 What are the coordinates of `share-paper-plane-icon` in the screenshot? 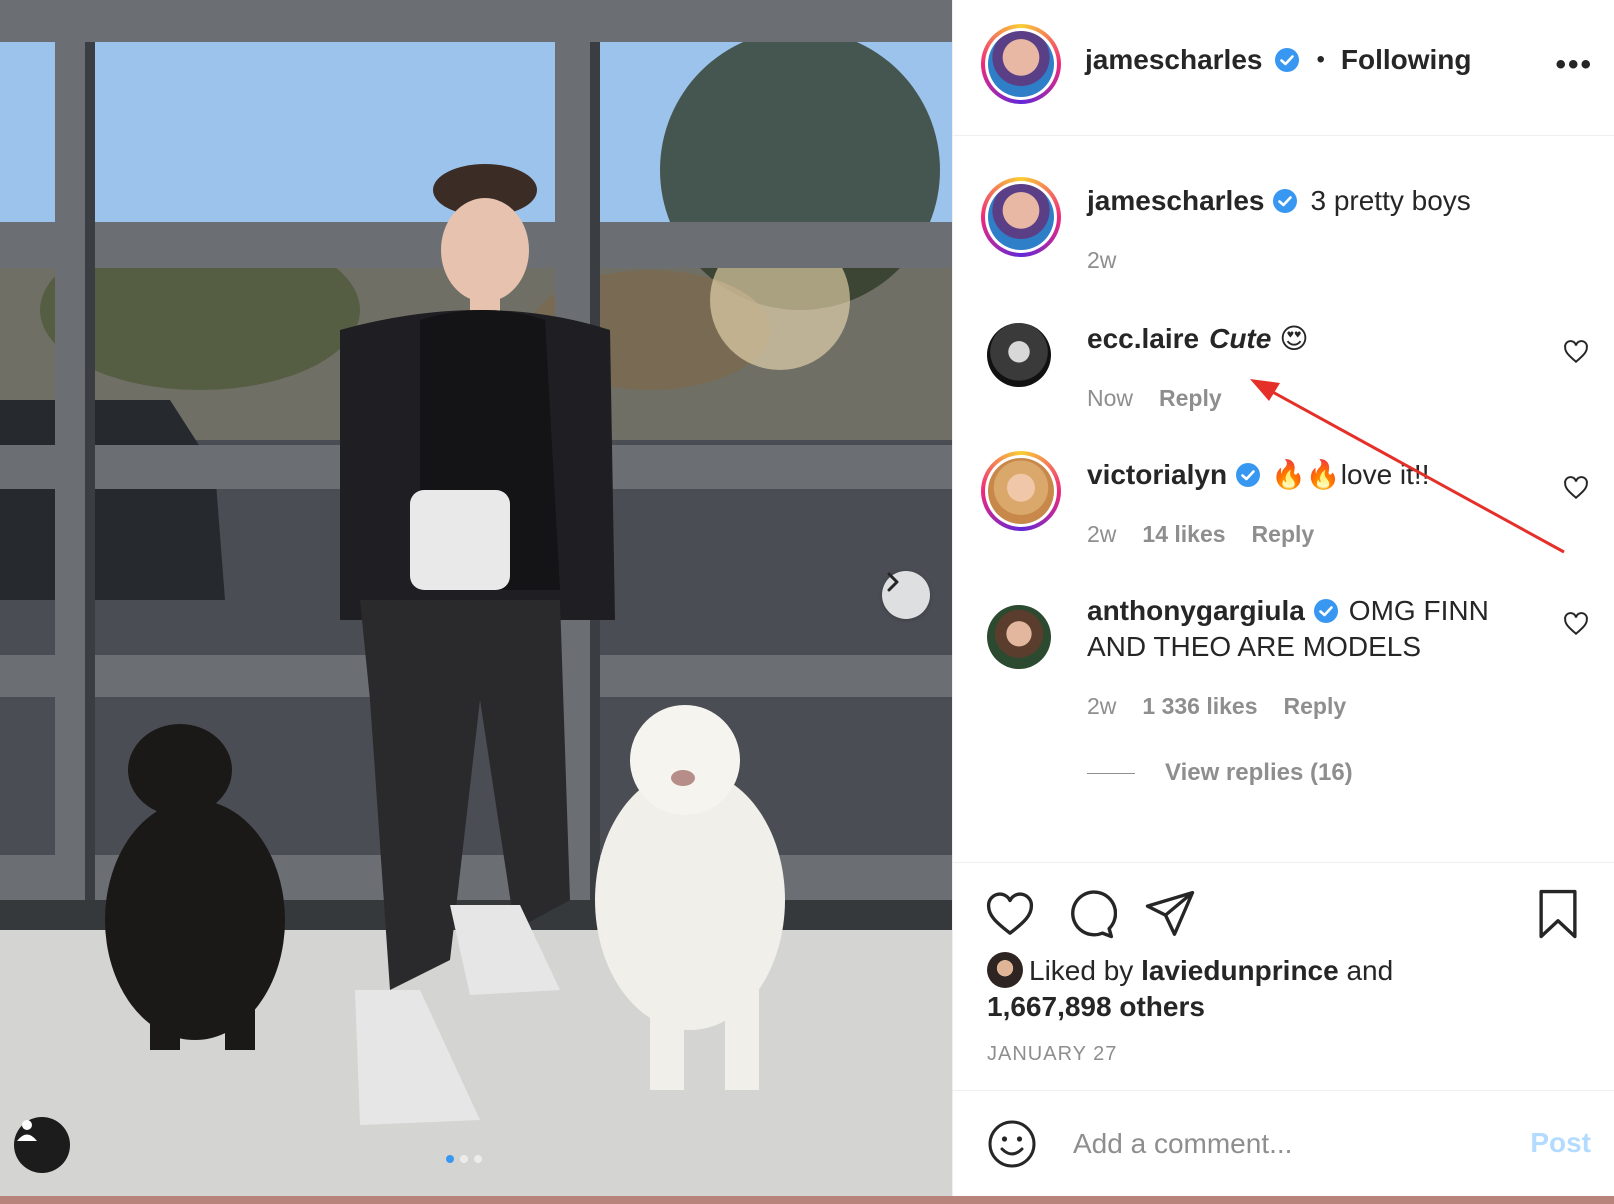 It's located at (1170, 914).